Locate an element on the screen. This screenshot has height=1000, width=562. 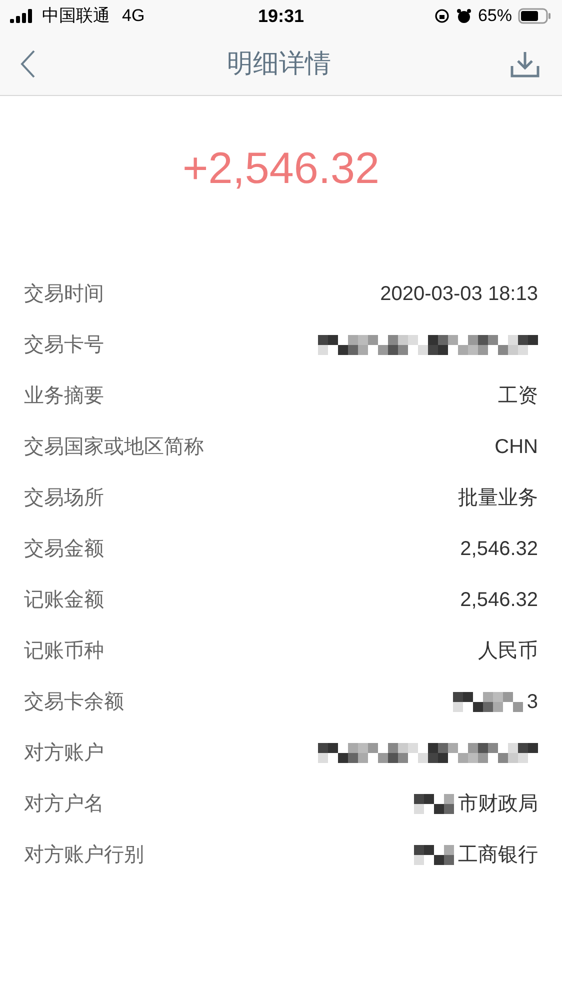
battery-icon is located at coordinates (535, 16).